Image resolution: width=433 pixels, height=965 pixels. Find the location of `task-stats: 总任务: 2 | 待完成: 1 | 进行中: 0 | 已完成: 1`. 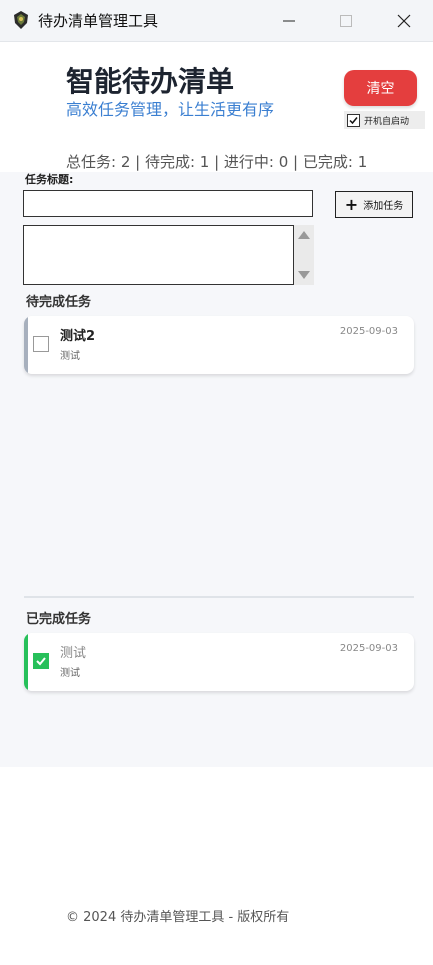

task-stats: 总任务: 2 | 待完成: 1 | 进行中: 0 | 已完成: 1 is located at coordinates (217, 162).